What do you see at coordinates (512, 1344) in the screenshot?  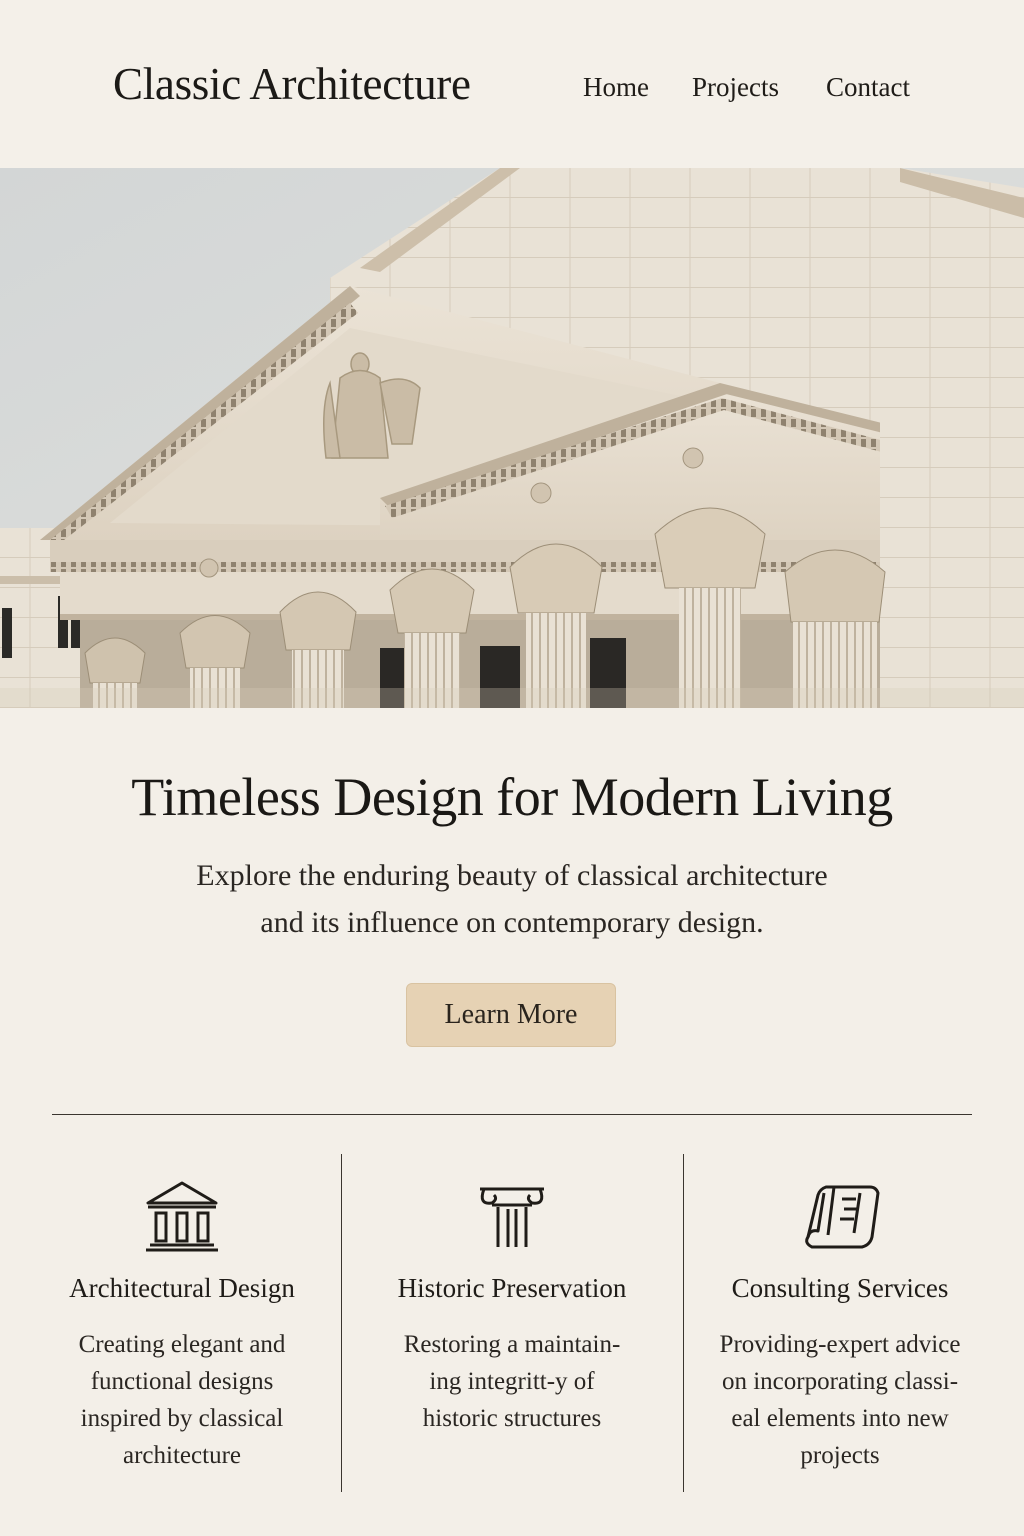 I see `description-line: Restoring a maintain-` at bounding box center [512, 1344].